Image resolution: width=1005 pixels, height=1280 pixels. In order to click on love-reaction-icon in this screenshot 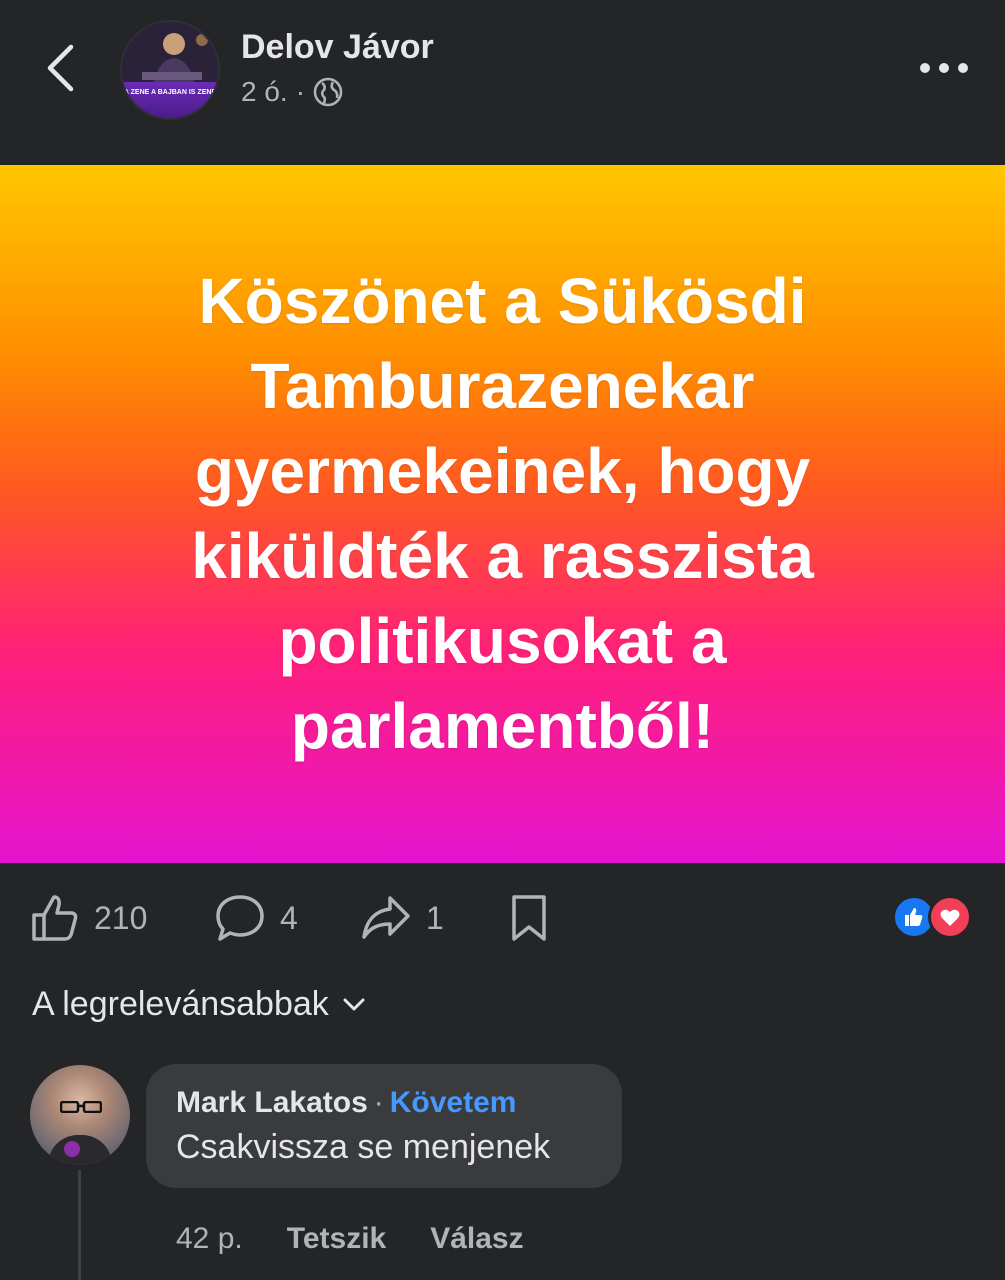, I will do `click(950, 917)`.